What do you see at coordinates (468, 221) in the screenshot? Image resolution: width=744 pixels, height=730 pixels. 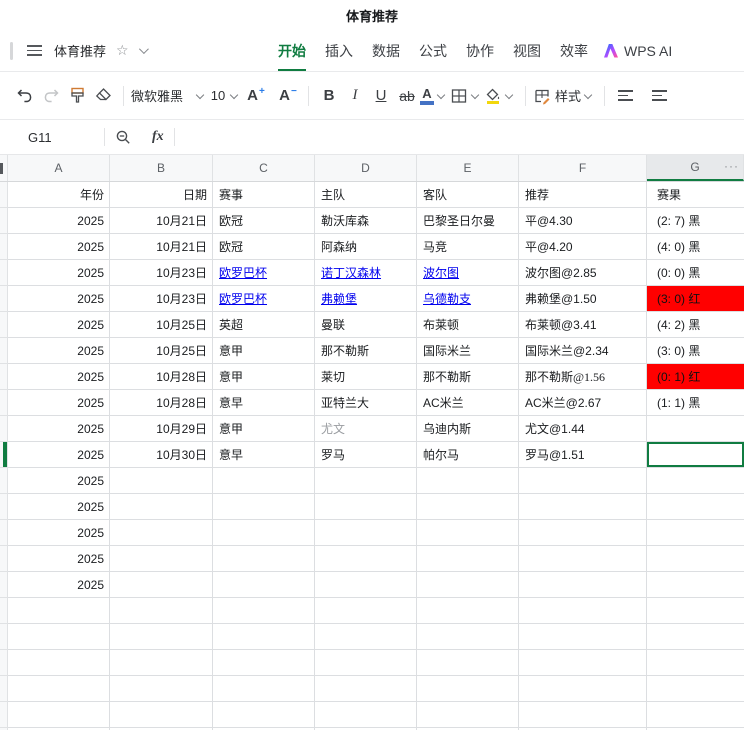 I see `cell: 巴黎圣日尔曼` at bounding box center [468, 221].